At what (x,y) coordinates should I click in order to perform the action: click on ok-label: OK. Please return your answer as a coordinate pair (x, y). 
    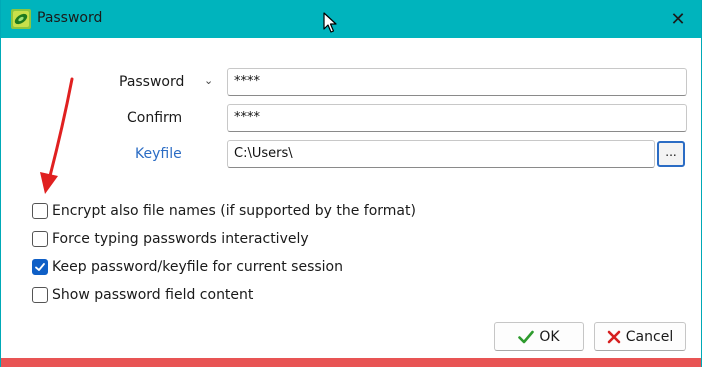
    Looking at the image, I should click on (549, 336).